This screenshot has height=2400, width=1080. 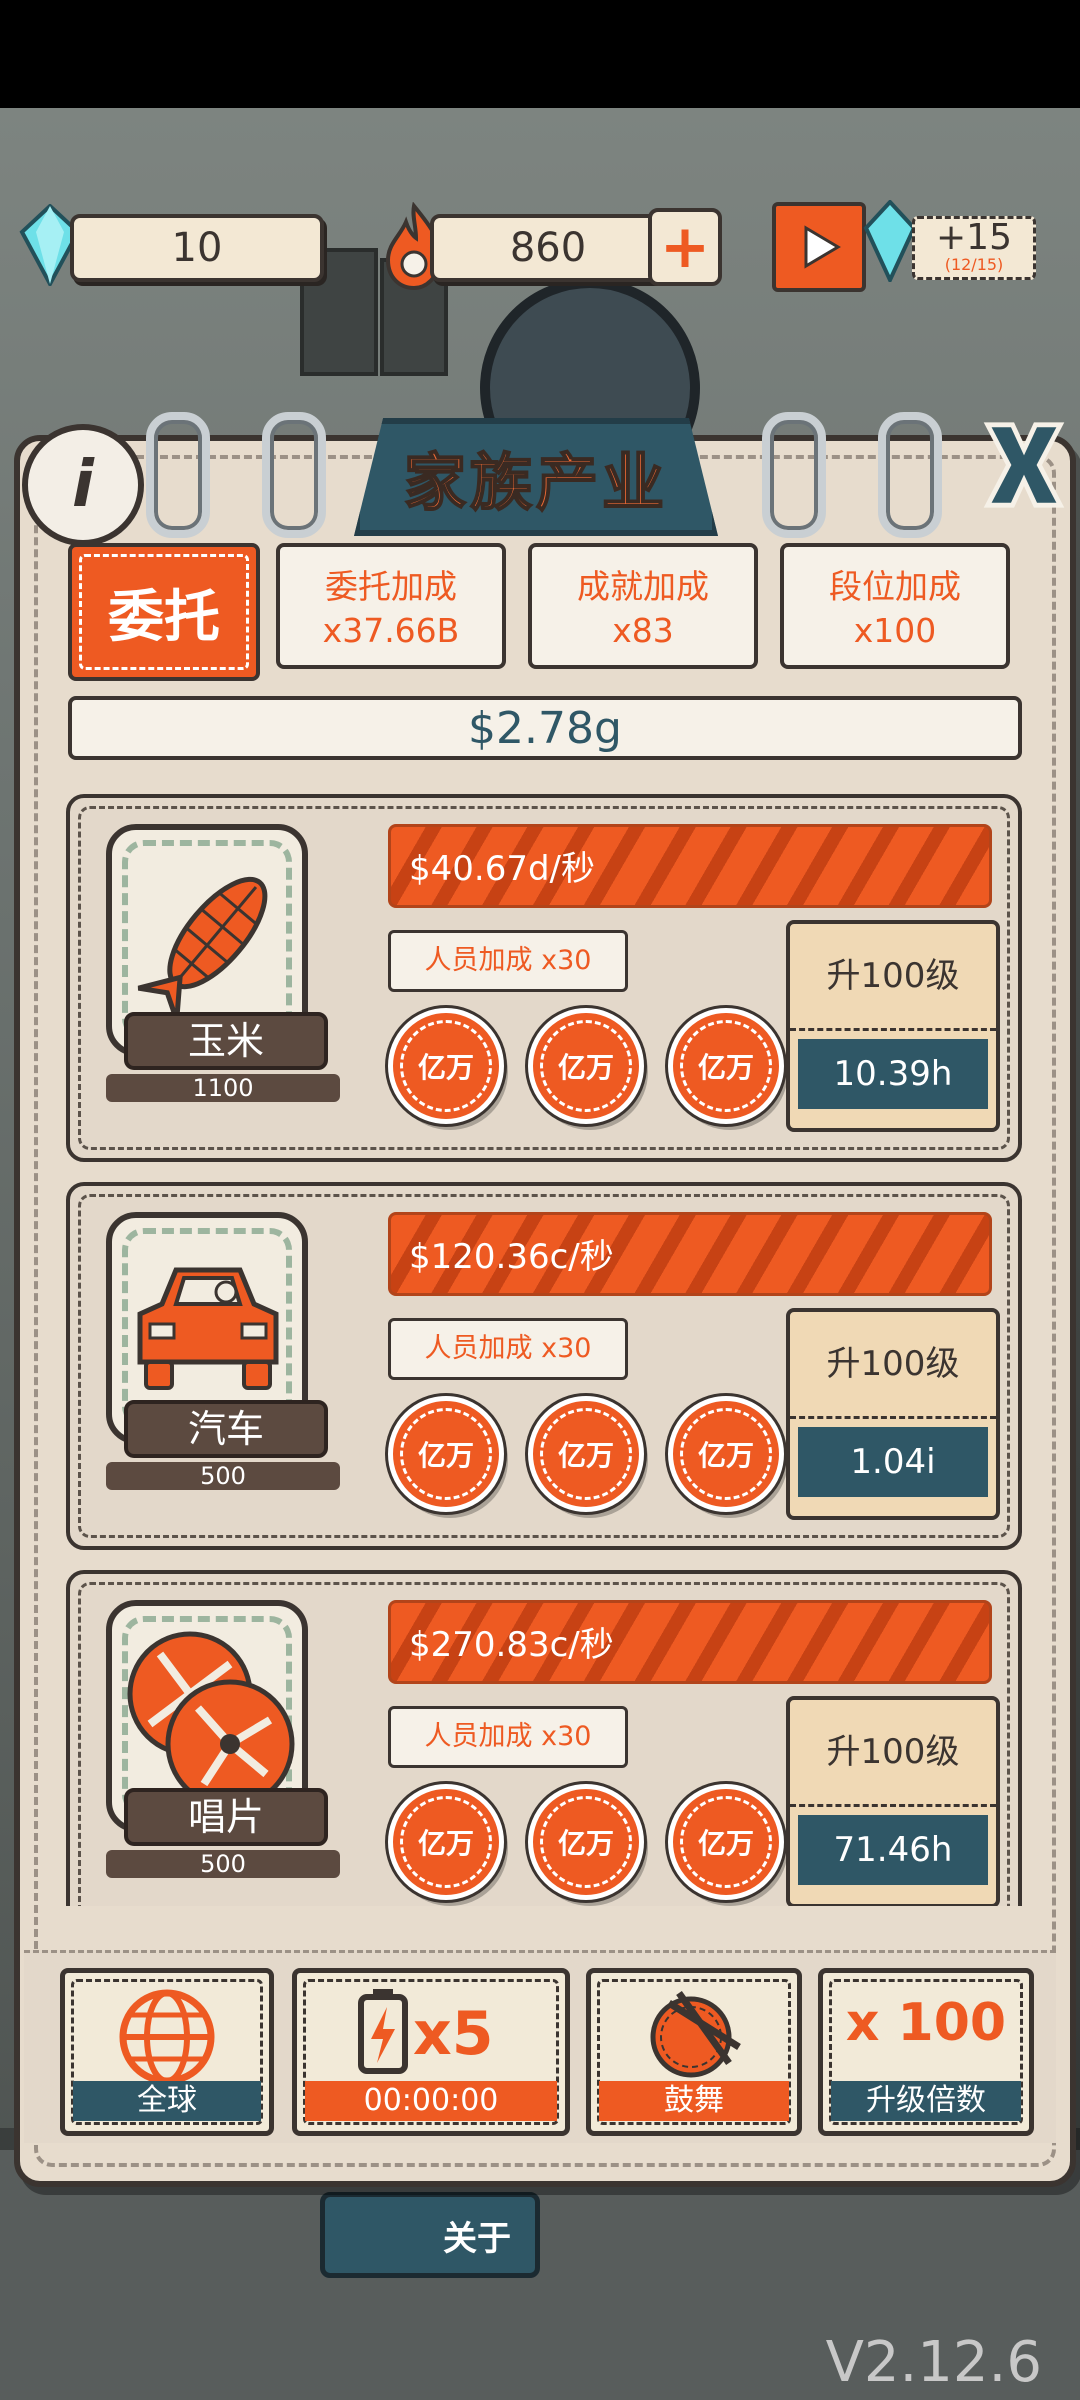 What do you see at coordinates (391, 586) in the screenshot?
I see `boost-label: 委托加成` at bounding box center [391, 586].